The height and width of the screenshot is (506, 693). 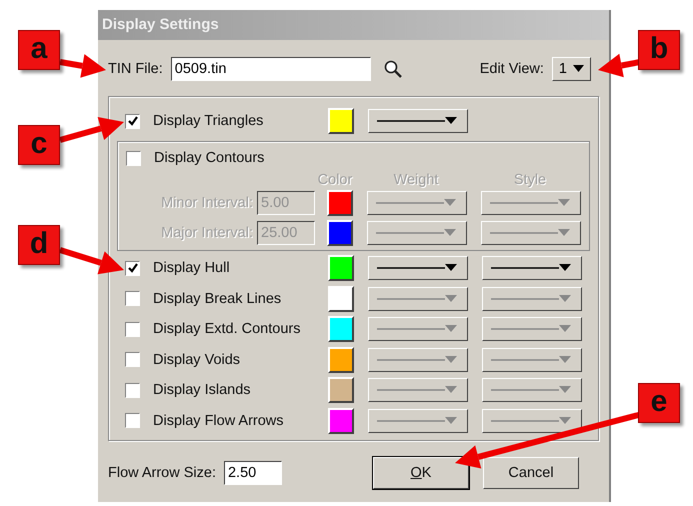 What do you see at coordinates (571, 69) in the screenshot?
I see `view-dropdown: 1` at bounding box center [571, 69].